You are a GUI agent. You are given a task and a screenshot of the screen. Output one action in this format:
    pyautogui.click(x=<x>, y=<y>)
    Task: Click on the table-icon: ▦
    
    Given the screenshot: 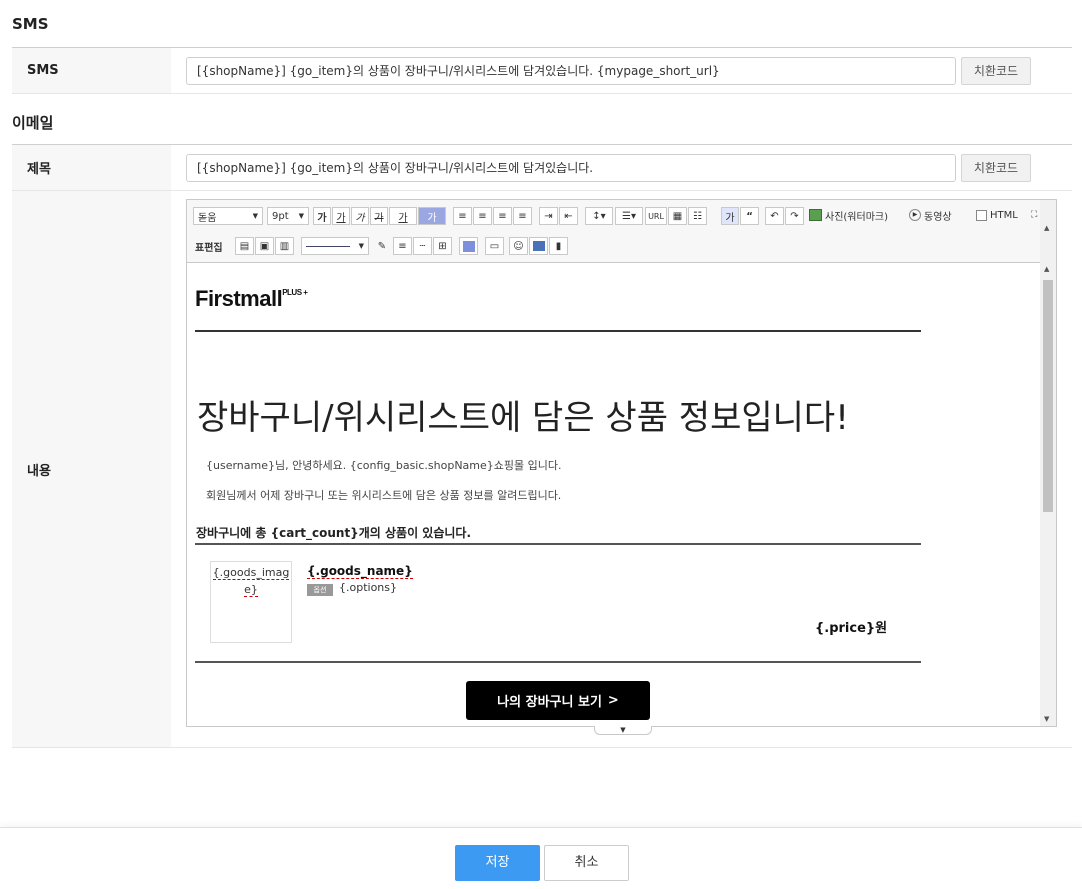 What is the action you would take?
    pyautogui.click(x=677, y=216)
    